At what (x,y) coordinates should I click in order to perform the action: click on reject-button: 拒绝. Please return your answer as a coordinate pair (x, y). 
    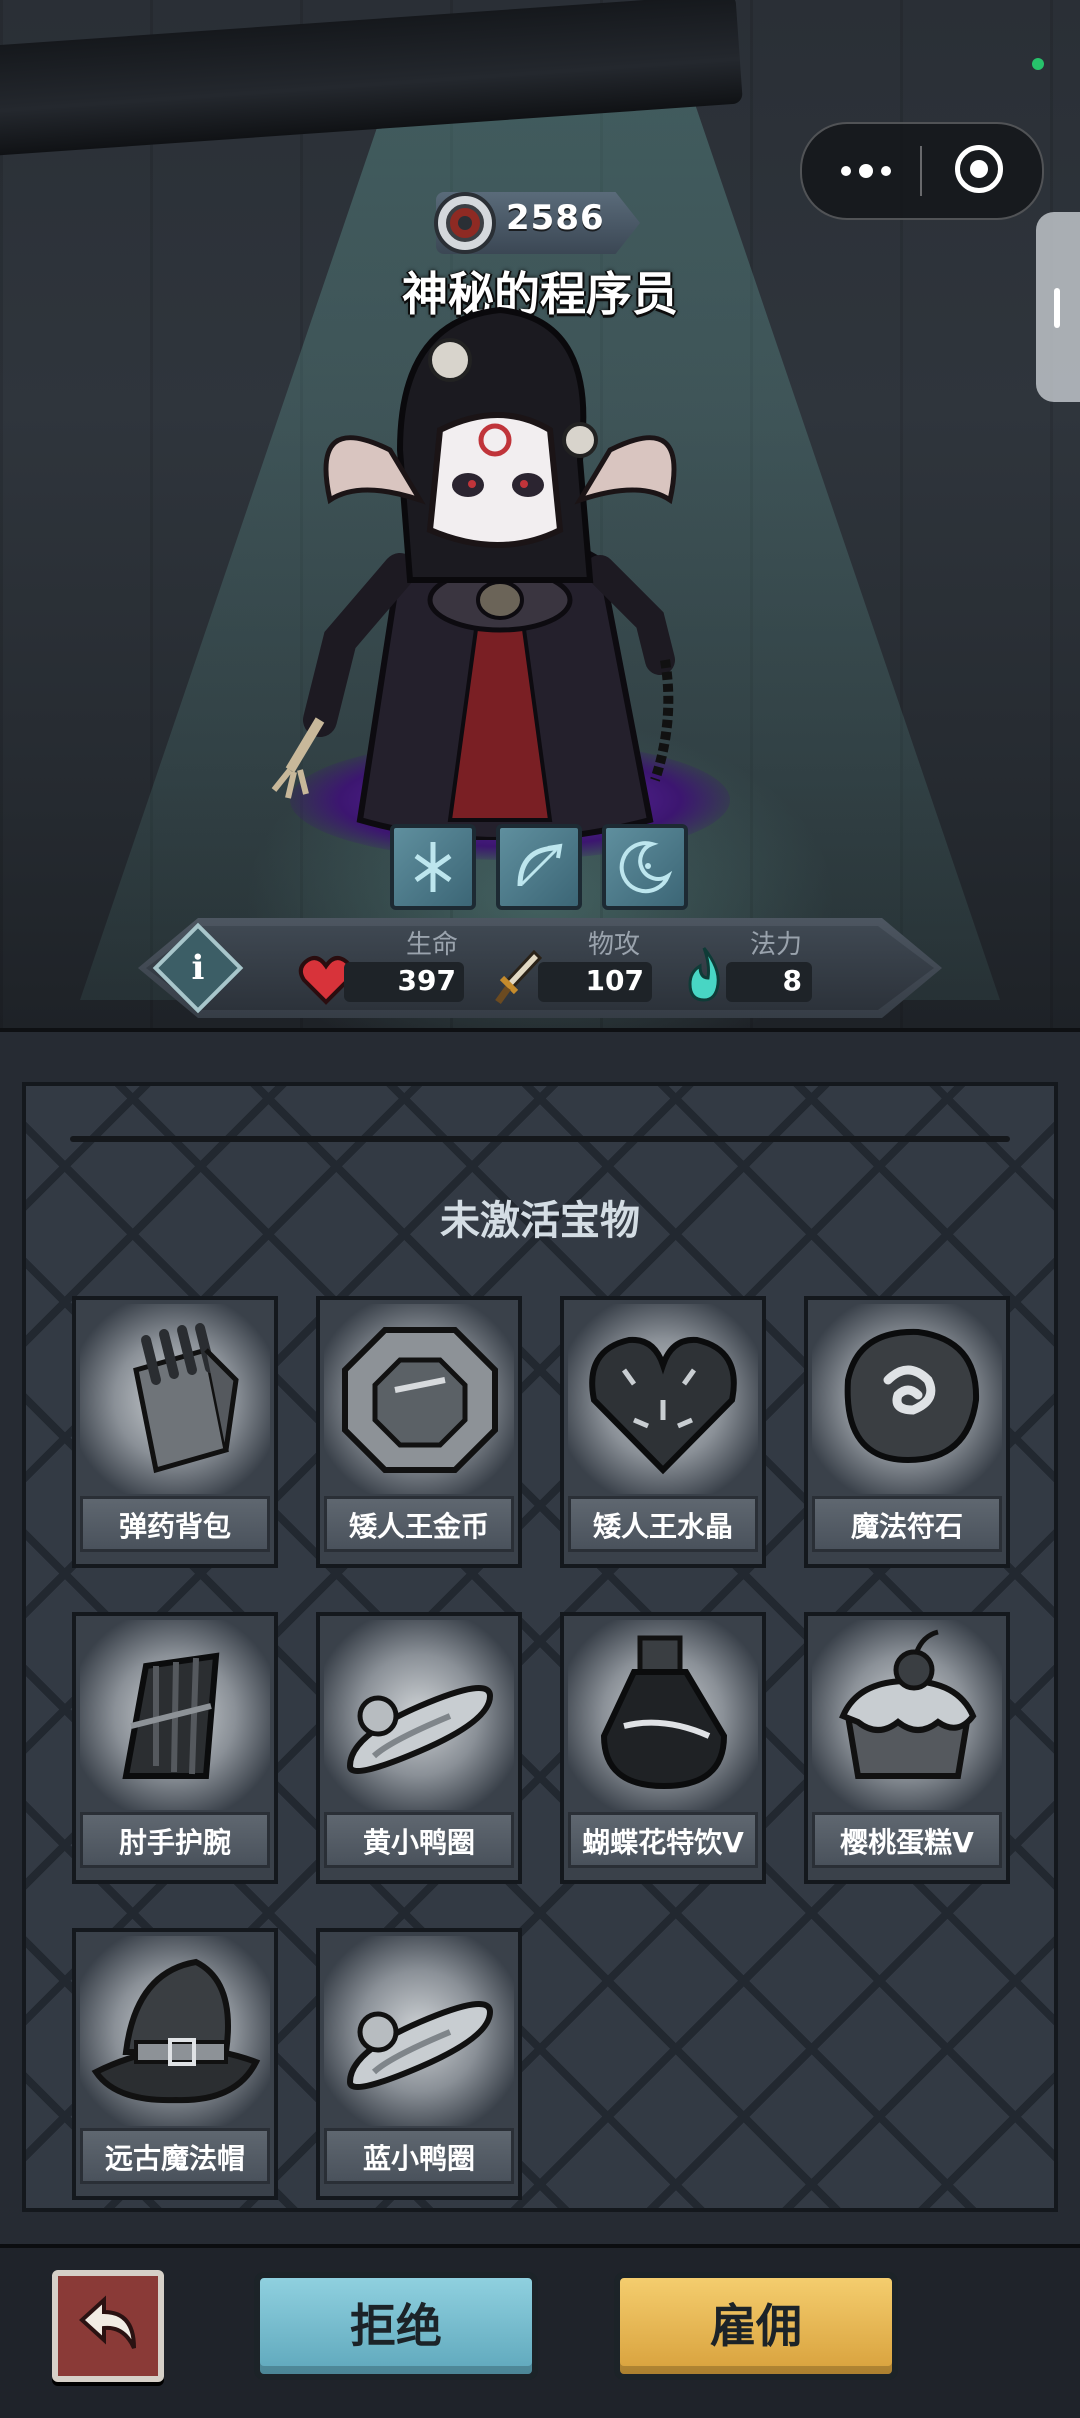
    Looking at the image, I should click on (396, 2326).